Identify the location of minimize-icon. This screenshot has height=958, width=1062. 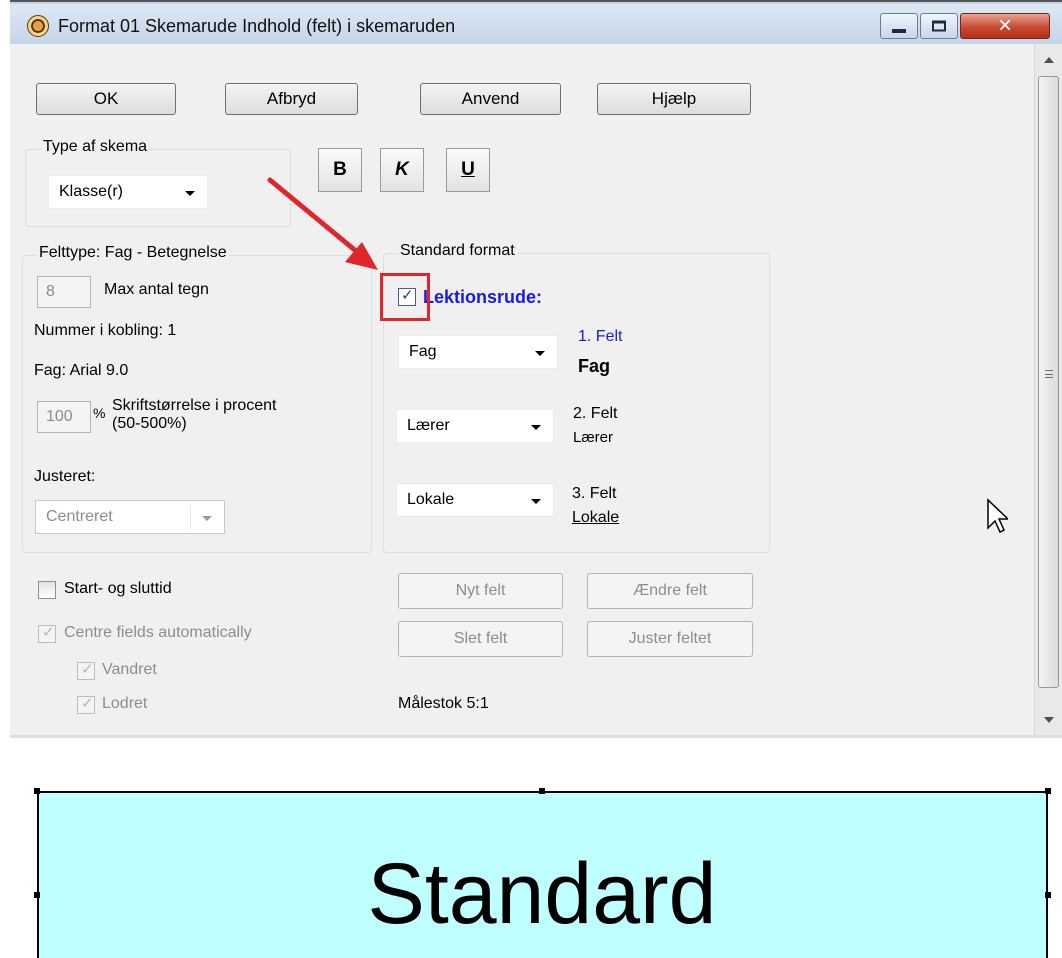
(899, 31).